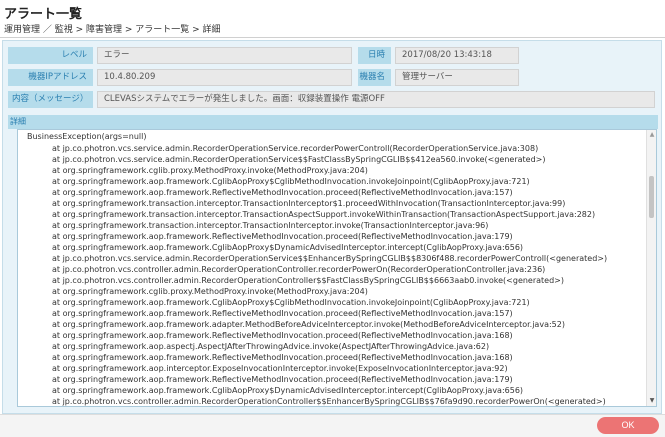  Describe the element at coordinates (50, 99) in the screenshot. I see `message-label: 内容（メッセージ）` at that location.